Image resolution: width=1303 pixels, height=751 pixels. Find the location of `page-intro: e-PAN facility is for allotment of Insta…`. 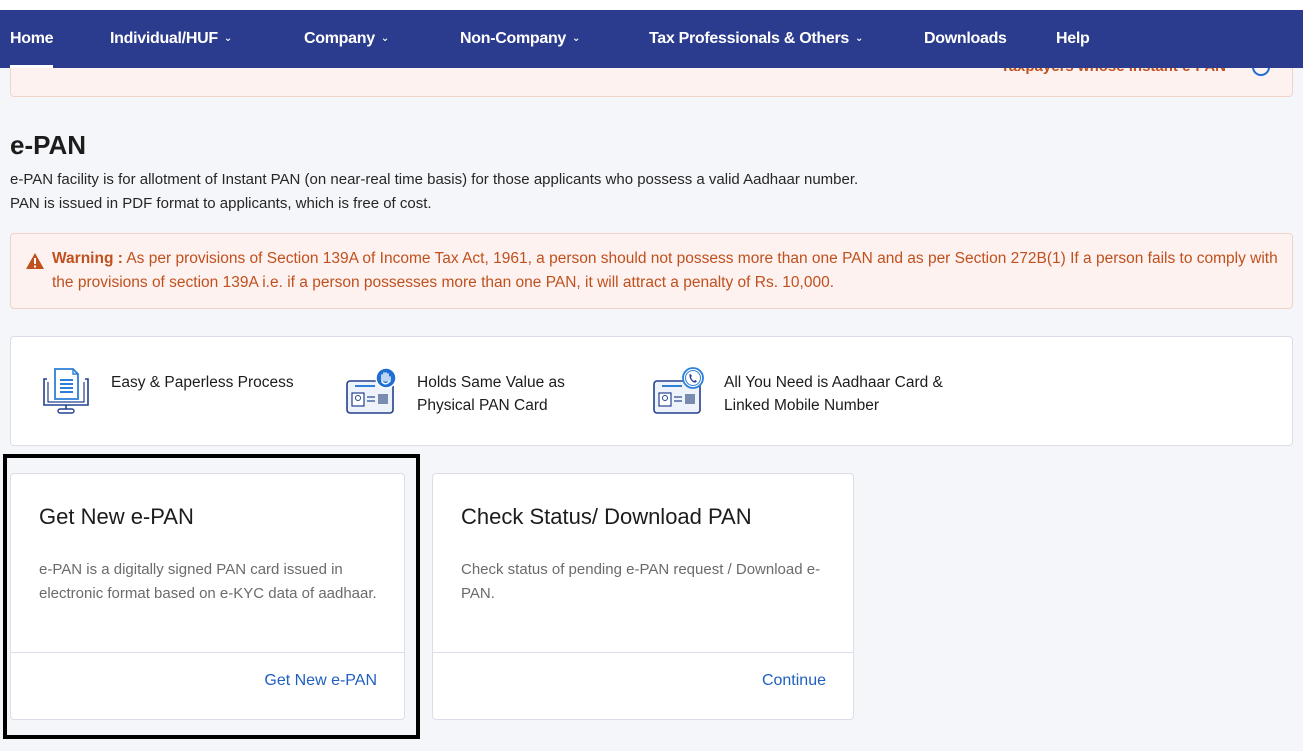

page-intro: e-PAN facility is for allotment of Insta… is located at coordinates (434, 191).